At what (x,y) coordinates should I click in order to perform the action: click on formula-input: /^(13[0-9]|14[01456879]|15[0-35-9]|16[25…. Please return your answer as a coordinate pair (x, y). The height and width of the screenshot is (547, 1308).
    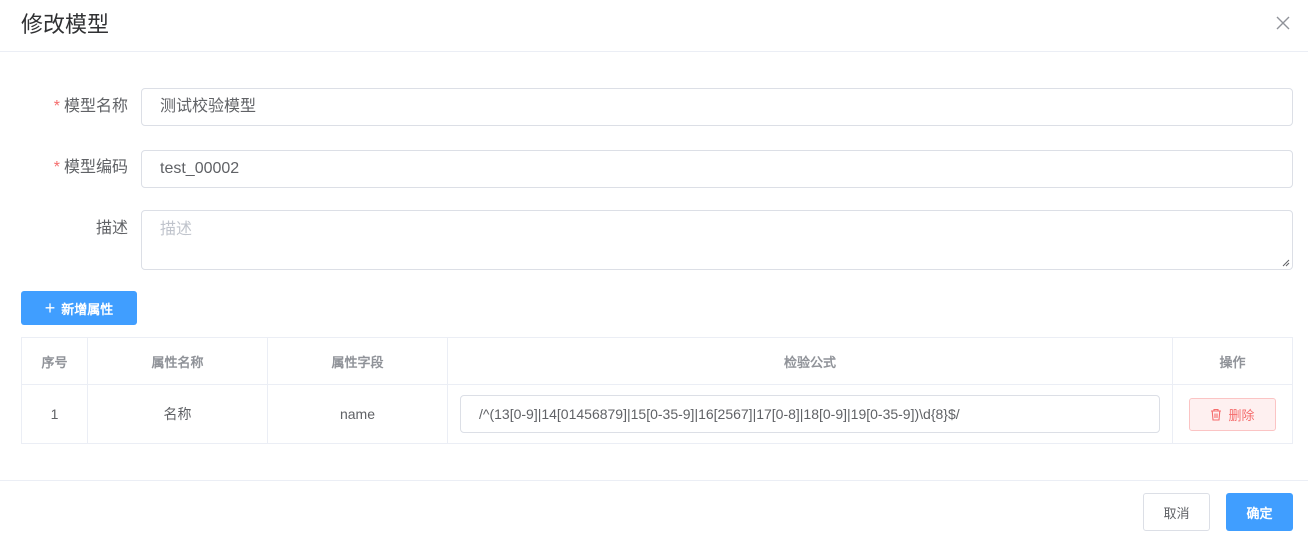
    Looking at the image, I should click on (810, 414).